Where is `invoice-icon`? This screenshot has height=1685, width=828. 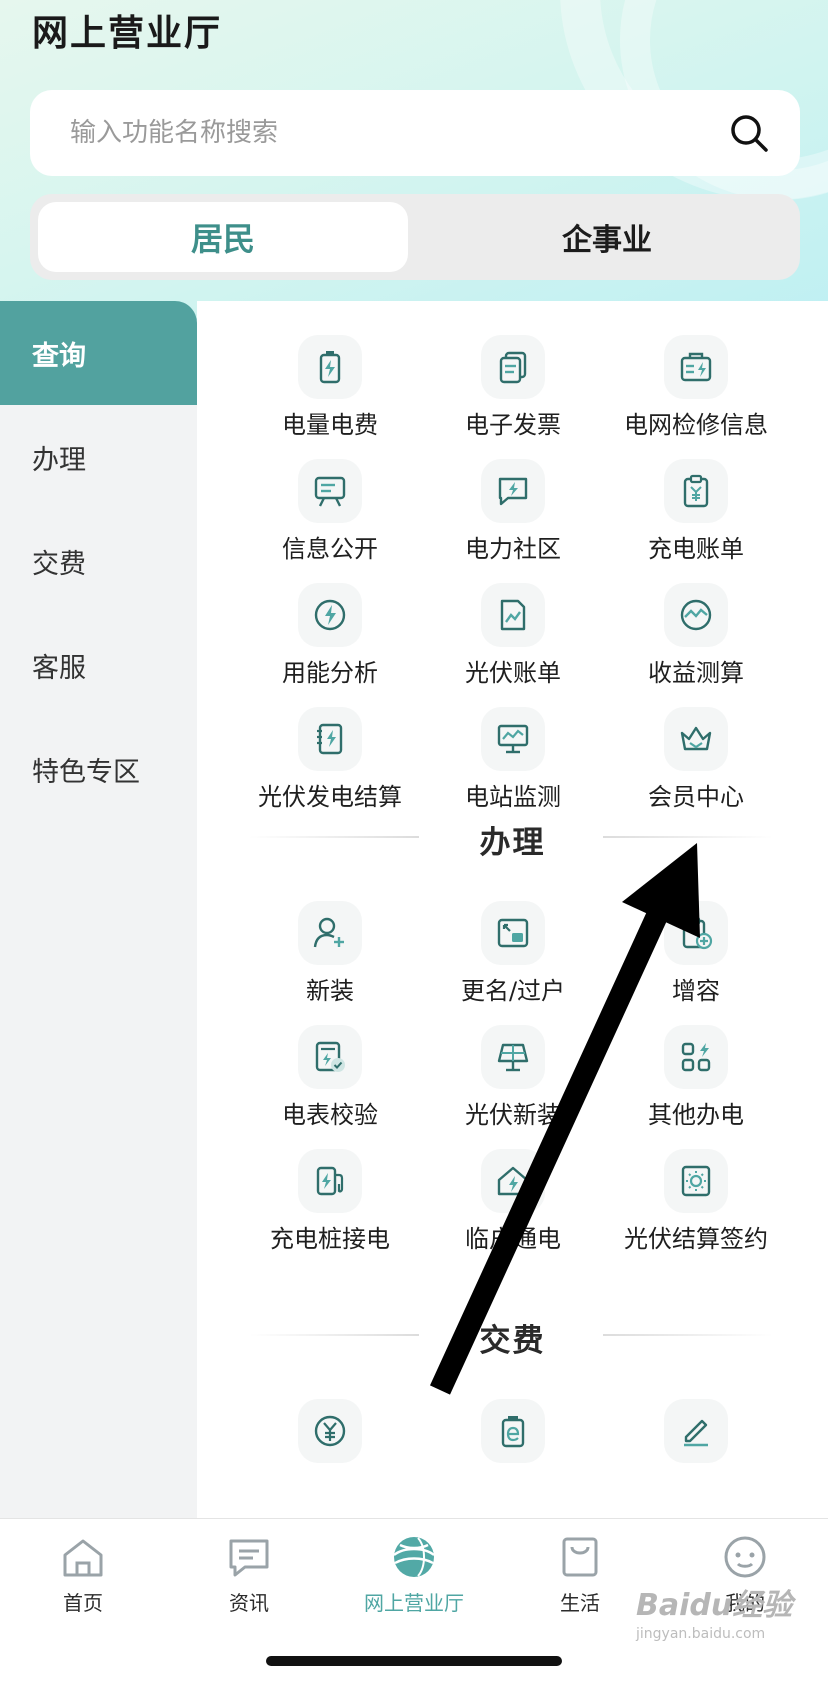
invoice-icon is located at coordinates (513, 367).